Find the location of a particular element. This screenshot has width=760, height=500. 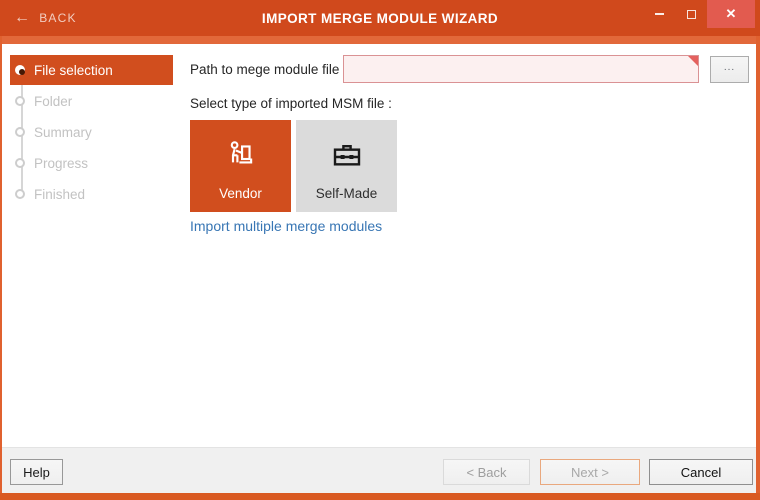

self-made-tile-button: Self-Made is located at coordinates (346, 166).